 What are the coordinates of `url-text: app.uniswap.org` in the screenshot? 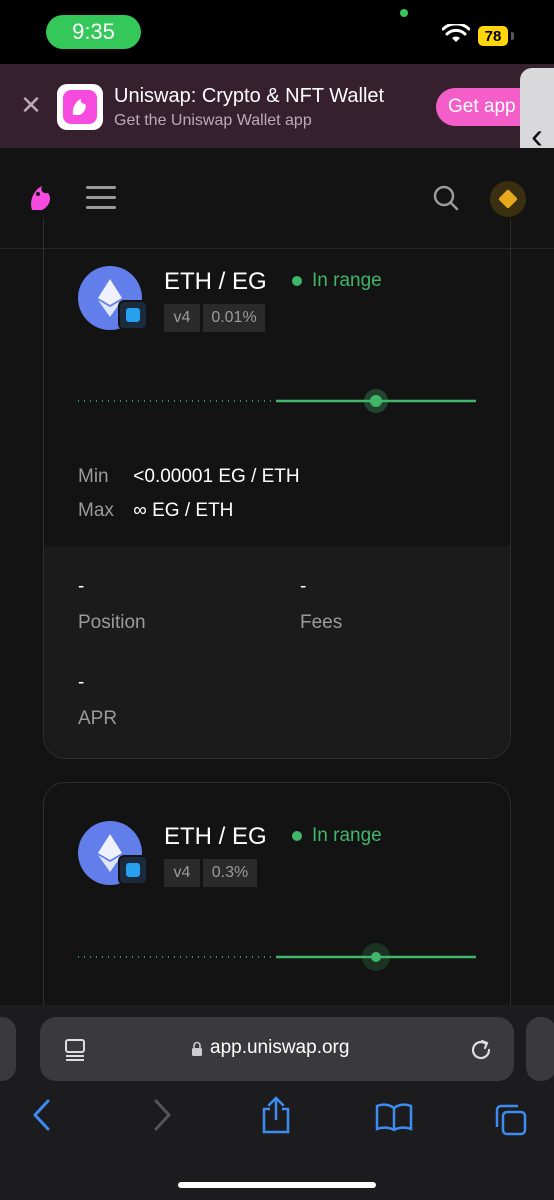 It's located at (280, 1047).